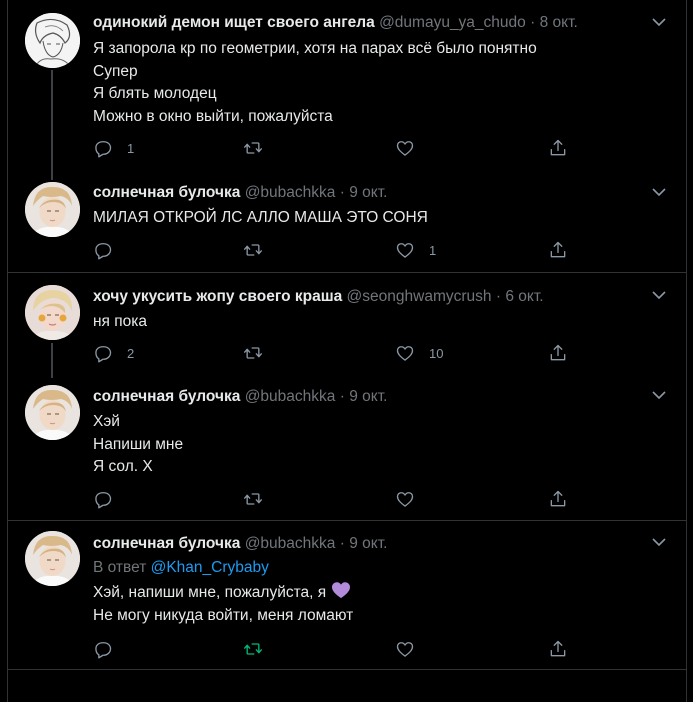 The width and height of the screenshot is (693, 702). I want to click on tweet-date: 6 окт., so click(524, 296).